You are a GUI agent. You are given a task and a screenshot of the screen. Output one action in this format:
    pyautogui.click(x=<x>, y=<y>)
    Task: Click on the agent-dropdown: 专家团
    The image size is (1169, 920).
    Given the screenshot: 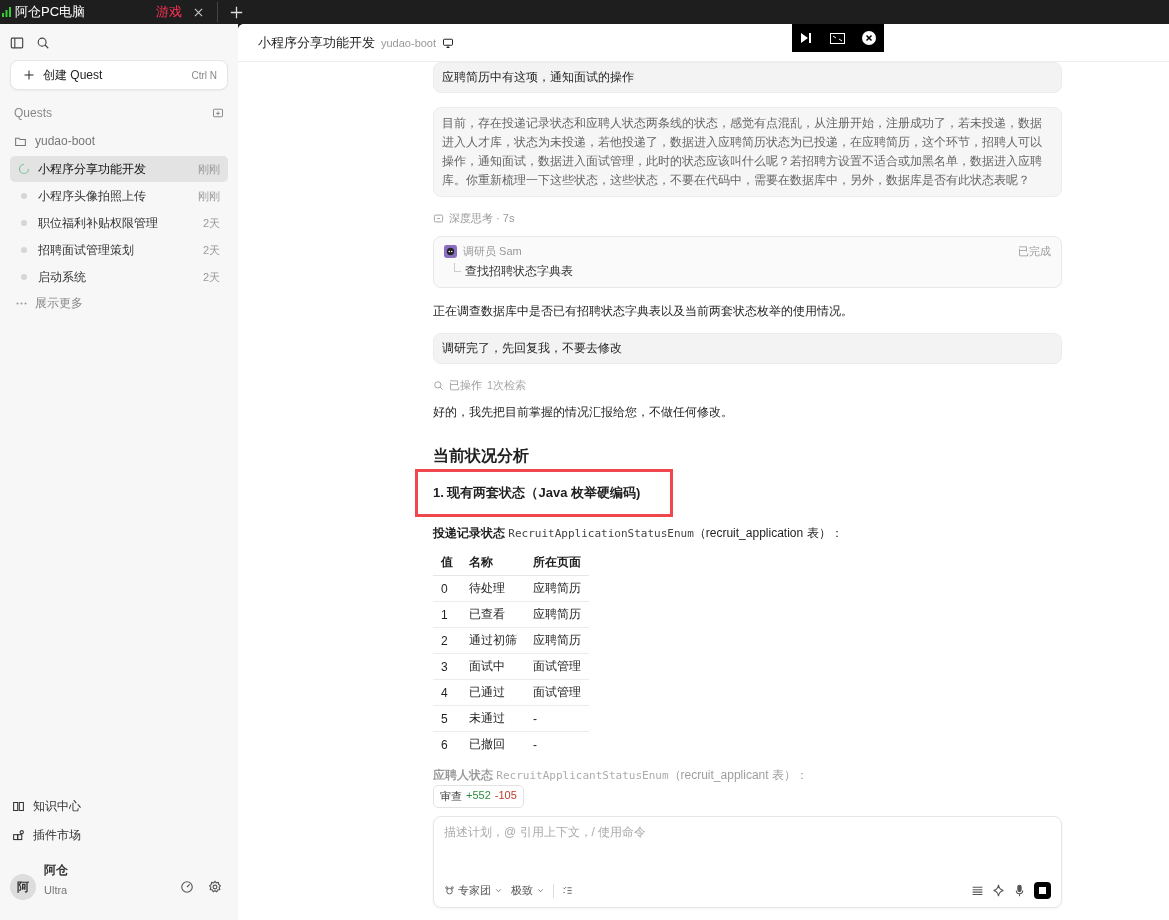 What is the action you would take?
    pyautogui.click(x=473, y=890)
    